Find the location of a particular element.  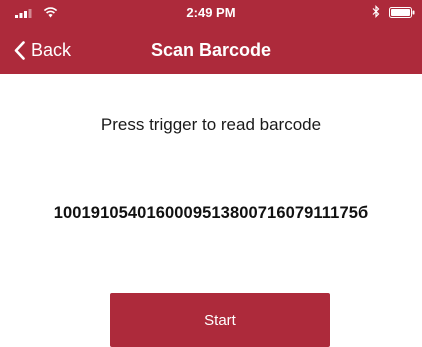

back-label: Back is located at coordinates (51, 49).